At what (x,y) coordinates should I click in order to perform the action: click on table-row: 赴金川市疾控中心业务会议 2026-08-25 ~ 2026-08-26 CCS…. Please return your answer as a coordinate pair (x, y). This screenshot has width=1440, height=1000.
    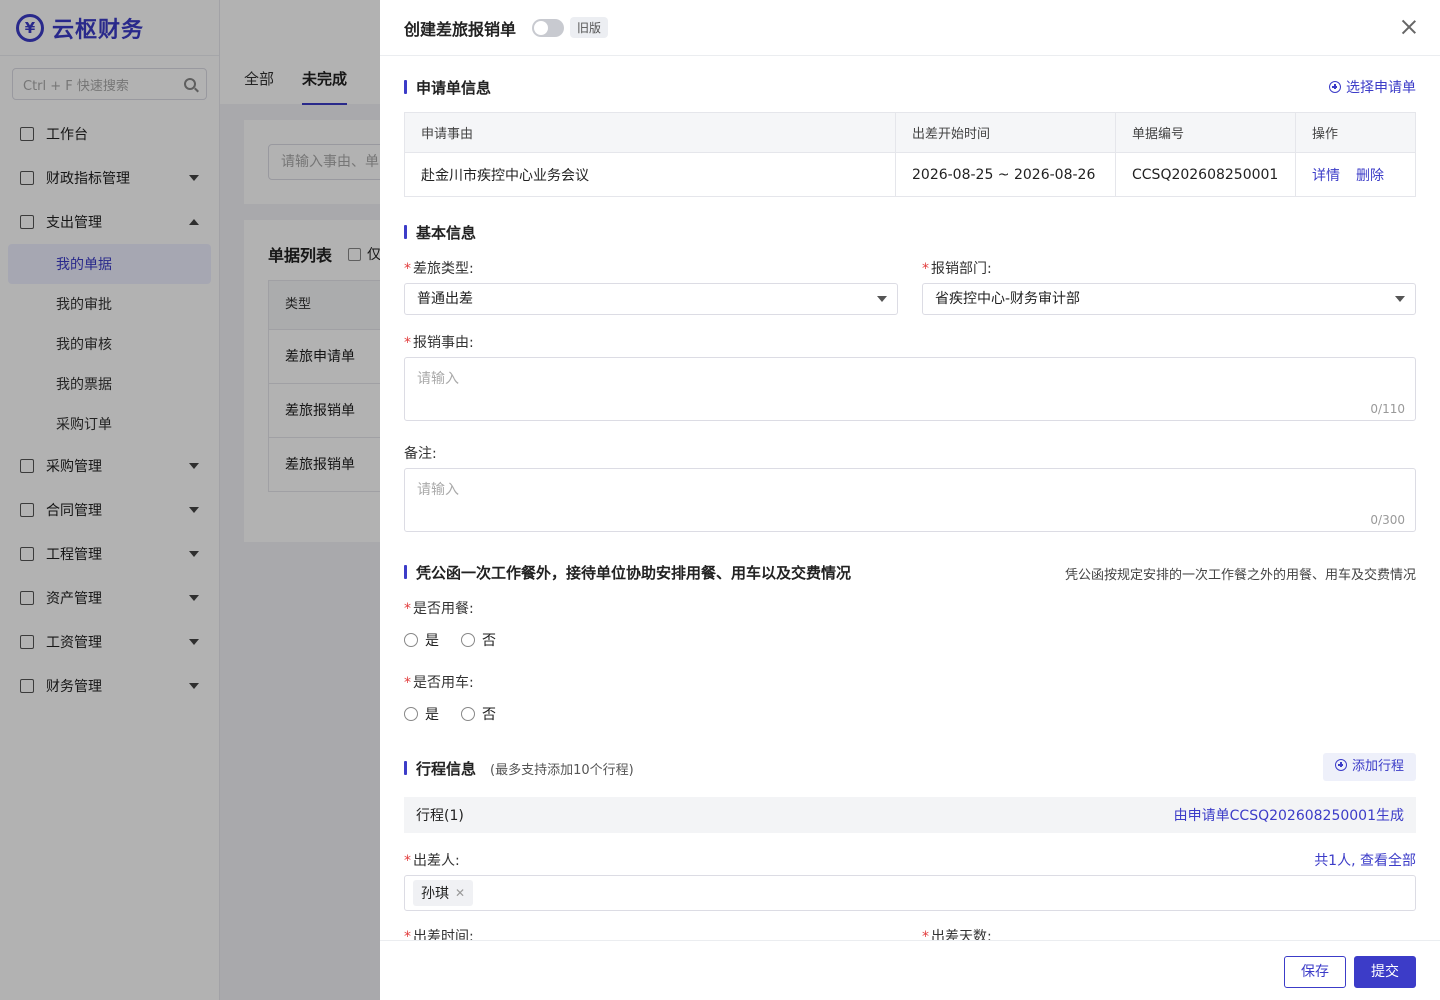
    Looking at the image, I should click on (910, 174).